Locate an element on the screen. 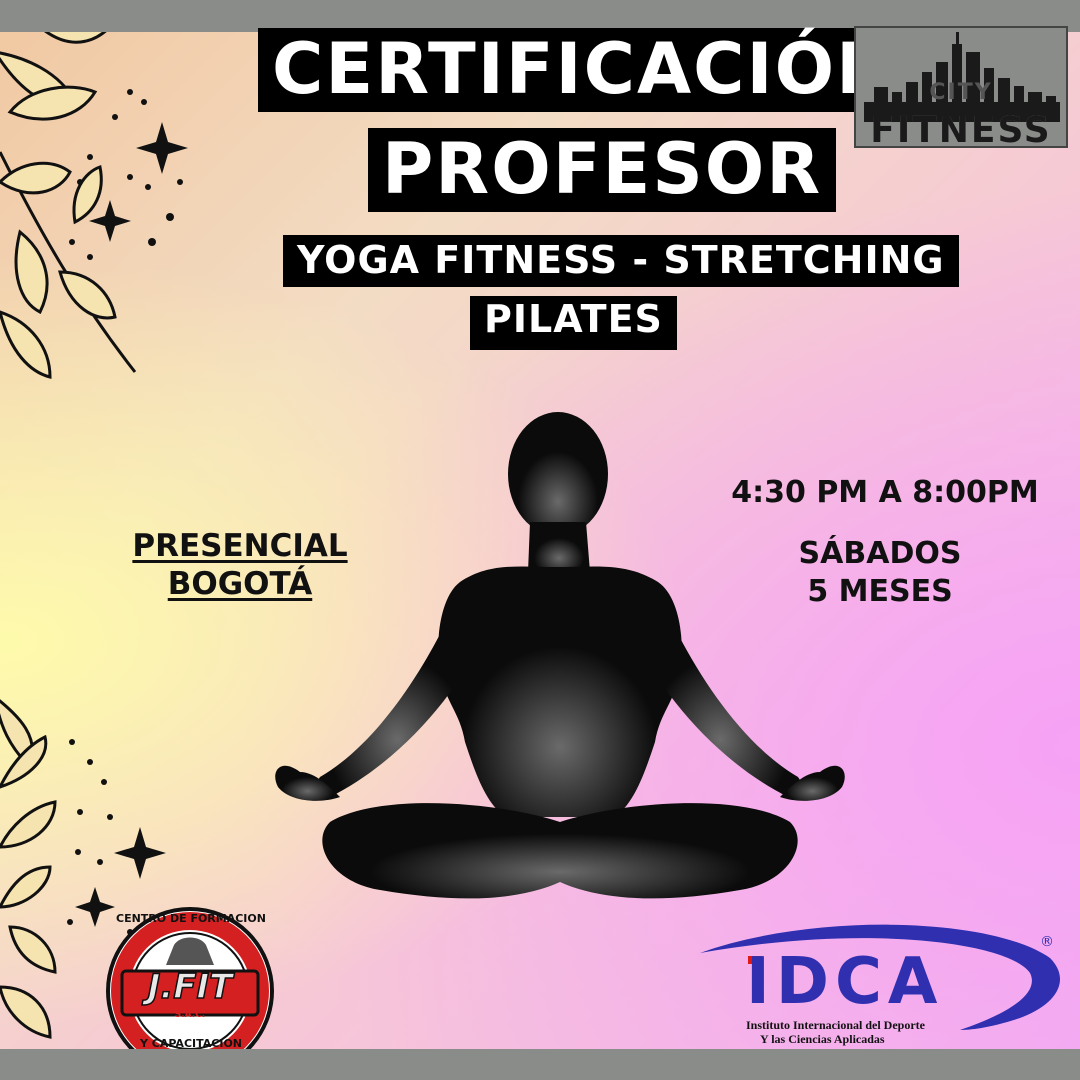  jfit-bottom-text: Y CAPACITACION is located at coordinates (191, 1043).